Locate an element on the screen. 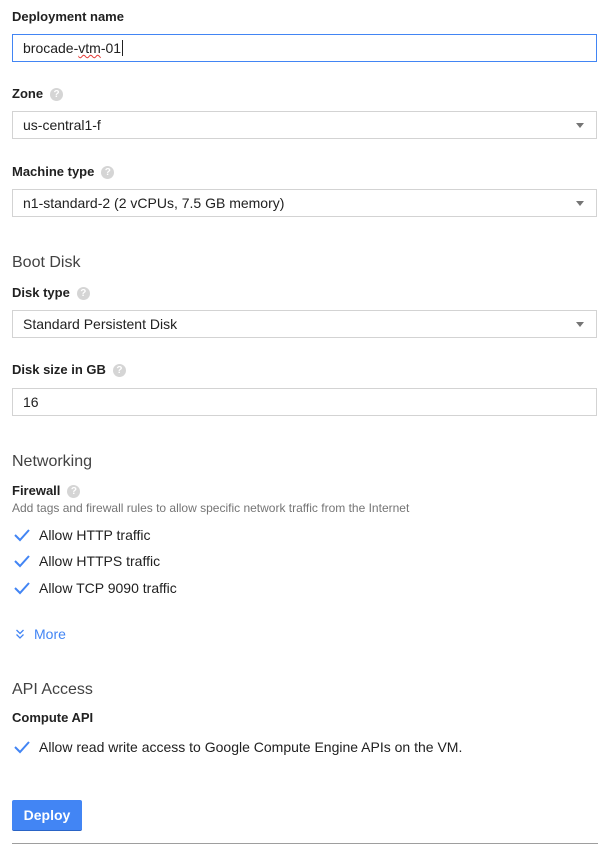  text-cursor is located at coordinates (123, 48).